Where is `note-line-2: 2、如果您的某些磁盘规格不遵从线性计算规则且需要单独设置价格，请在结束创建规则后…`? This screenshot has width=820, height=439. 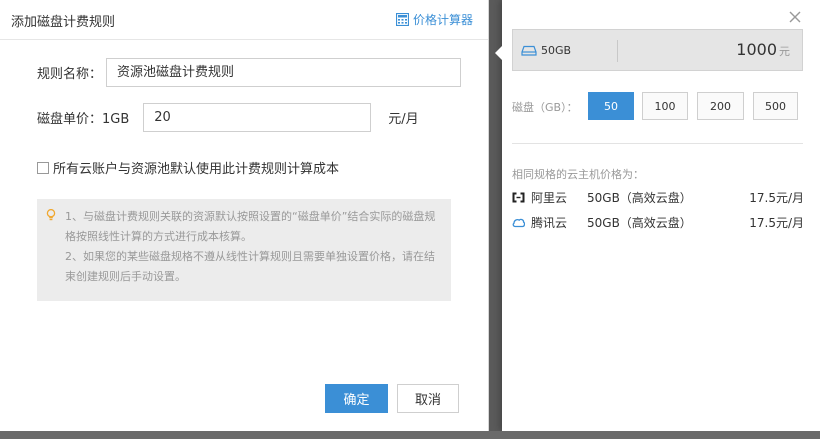 note-line-2: 2、如果您的某些磁盘规格不遵从线性计算规则且需要单独设置价格，请在结束创建规则后… is located at coordinates (250, 266).